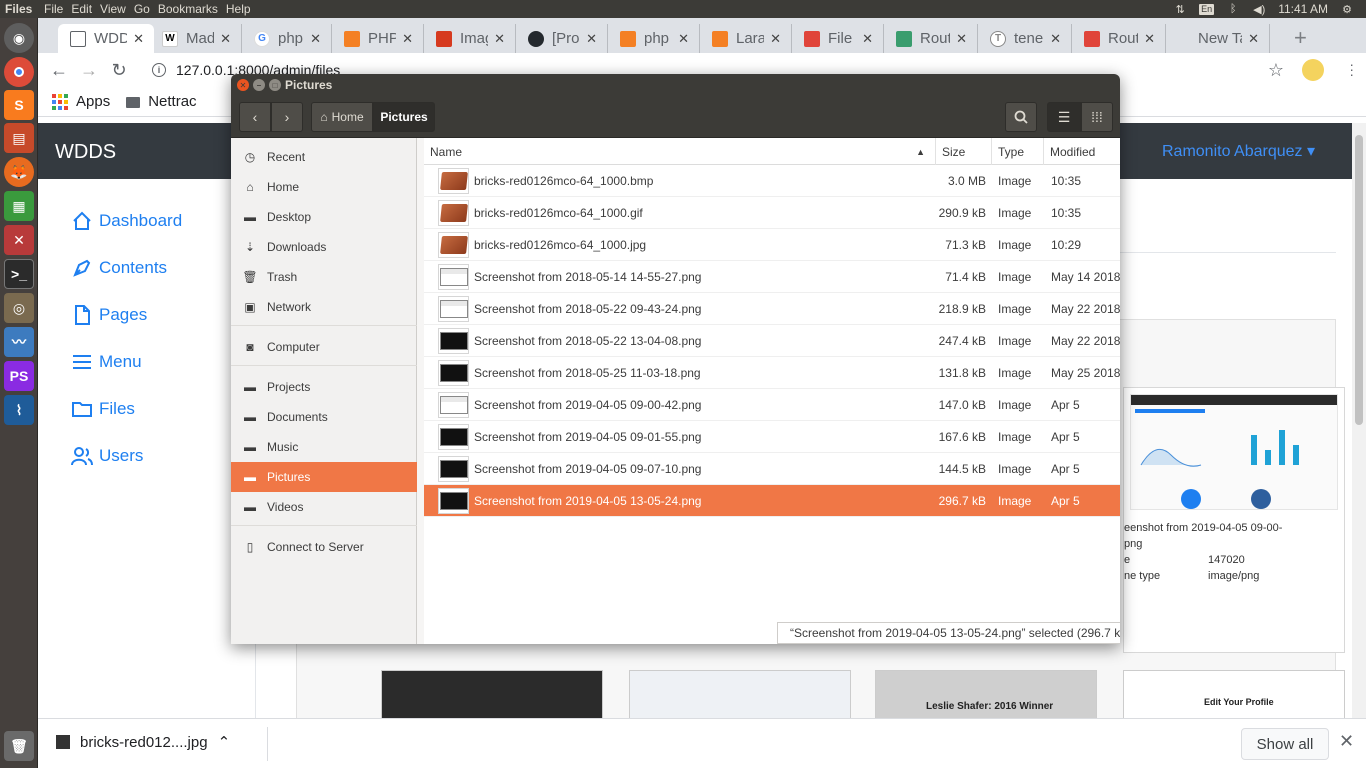 Image resolution: width=1366 pixels, height=768 pixels. I want to click on kebab-menu-icon: · · ·, so click(1351, 69).